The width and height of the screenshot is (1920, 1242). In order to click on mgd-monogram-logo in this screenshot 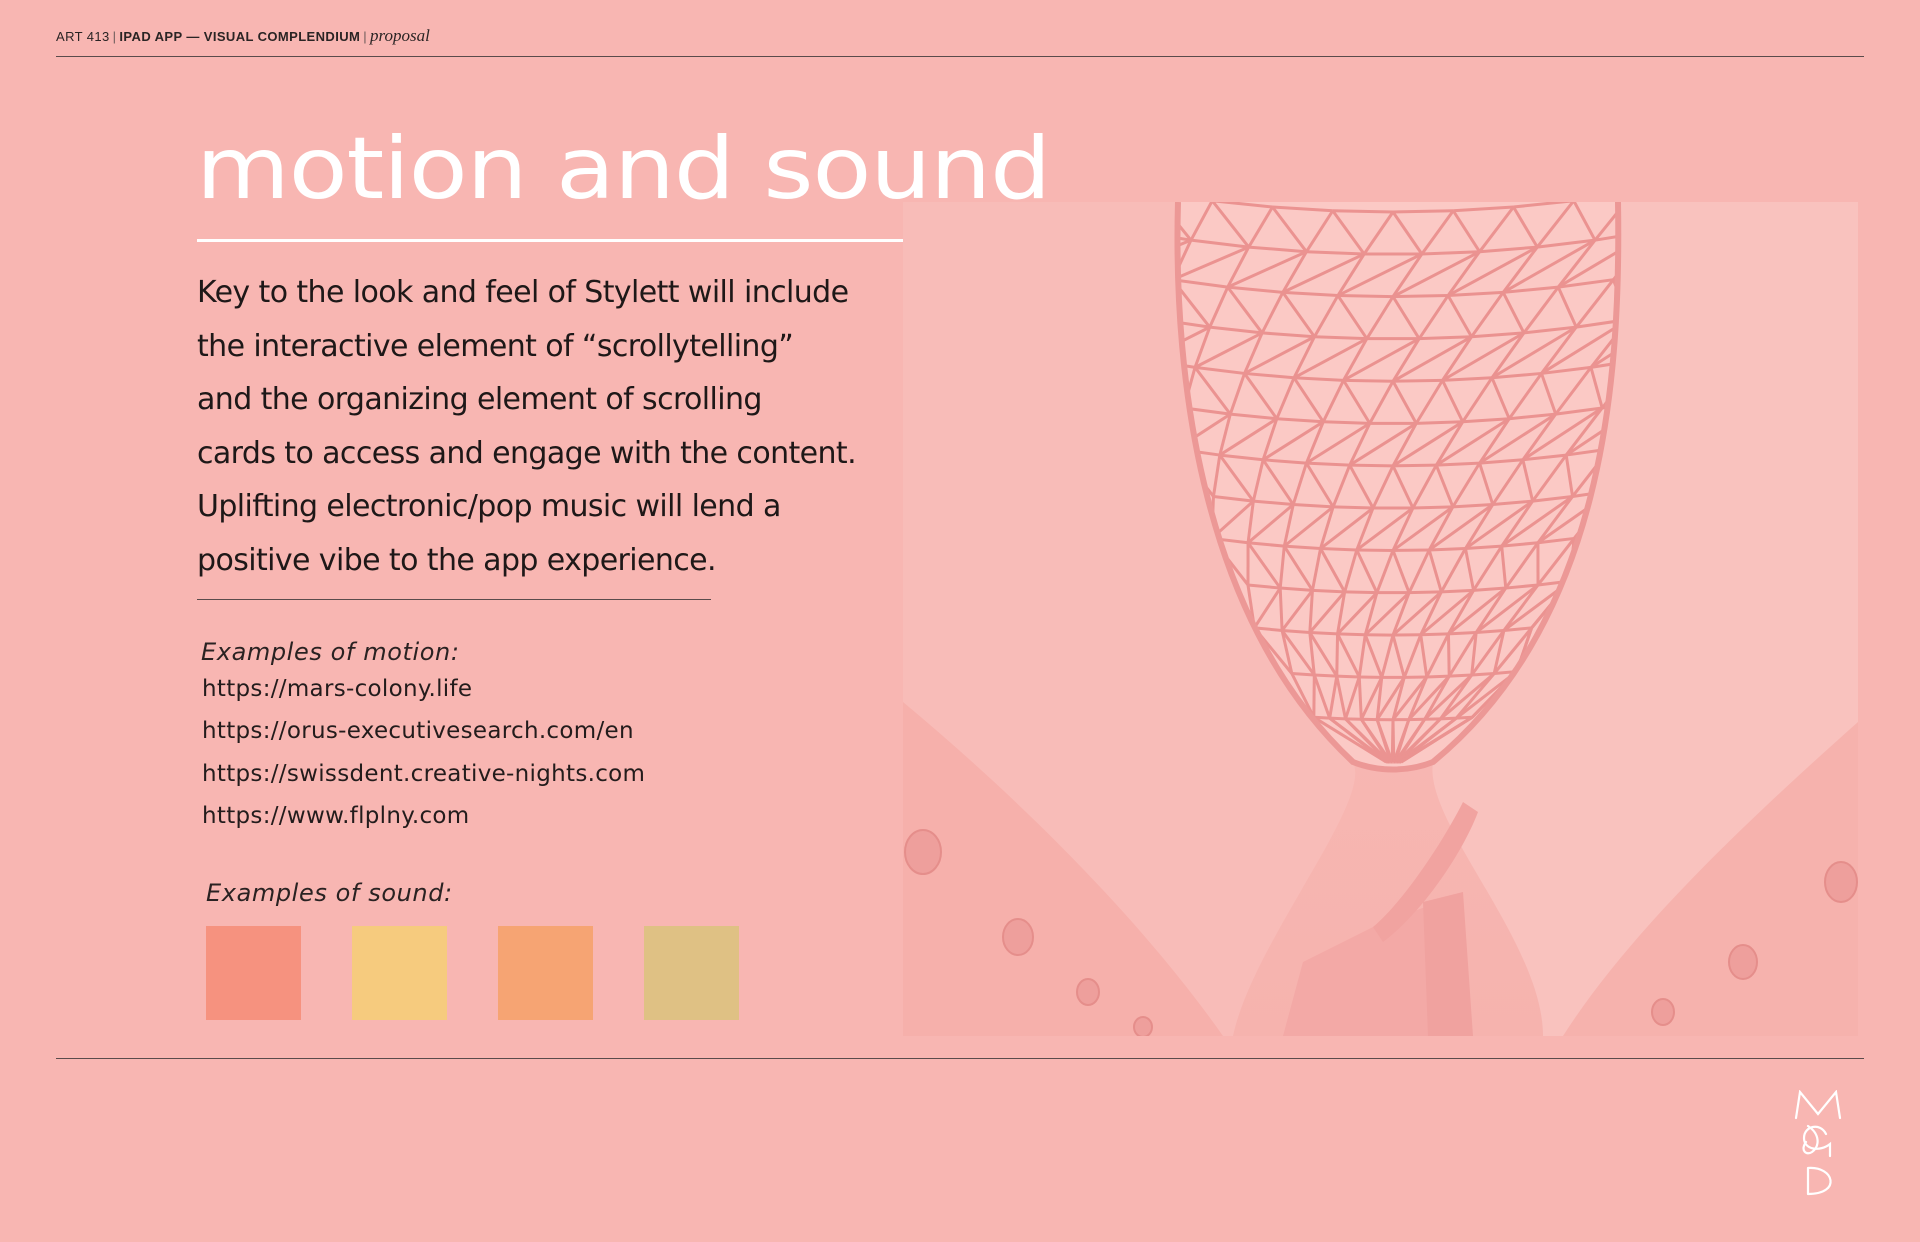, I will do `click(1818, 1142)`.